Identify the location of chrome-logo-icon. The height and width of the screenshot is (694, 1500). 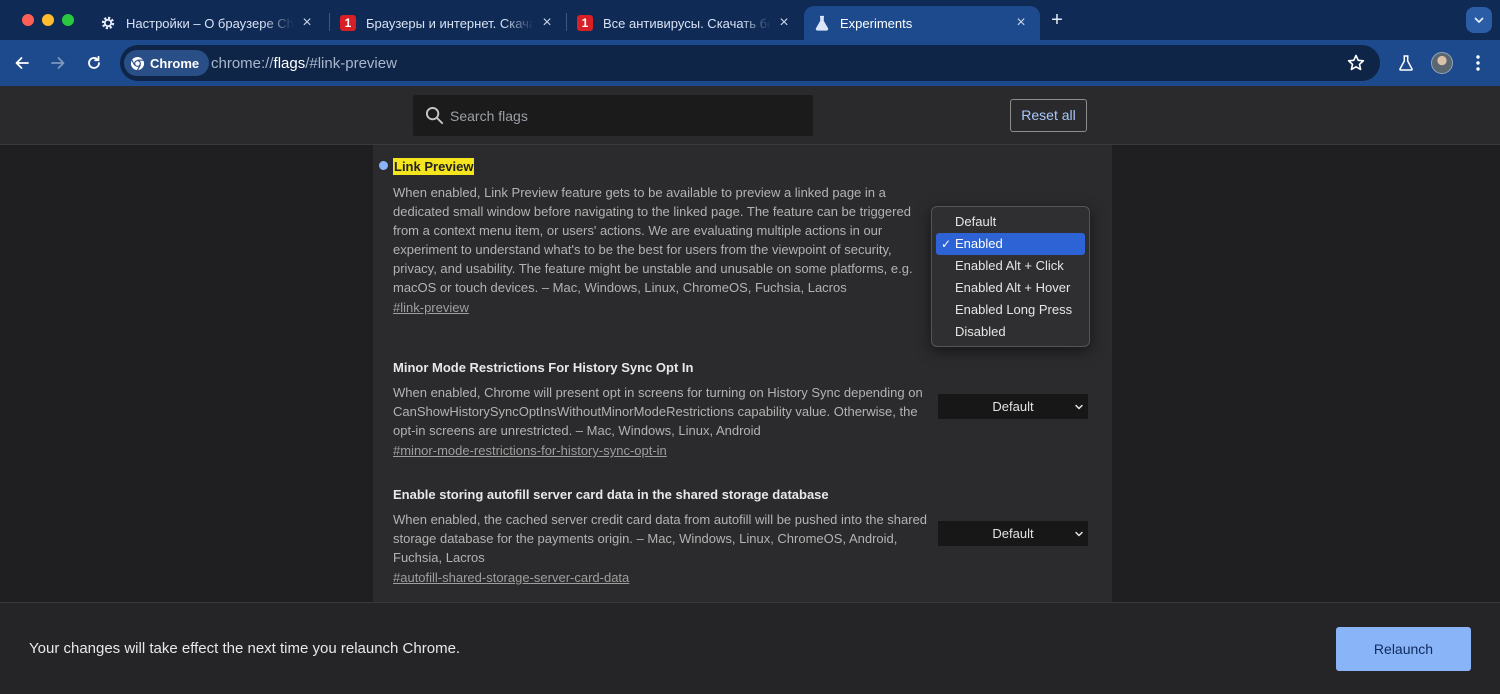
(137, 63).